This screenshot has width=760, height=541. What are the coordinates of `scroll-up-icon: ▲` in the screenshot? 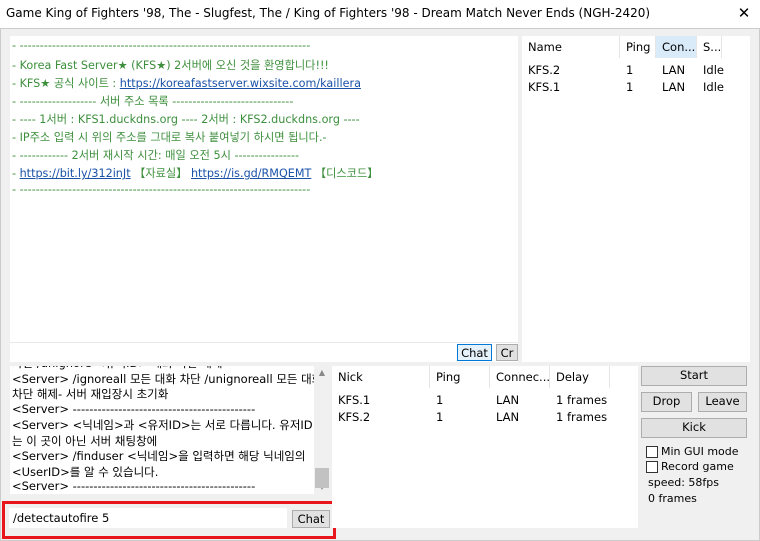 It's located at (322, 373).